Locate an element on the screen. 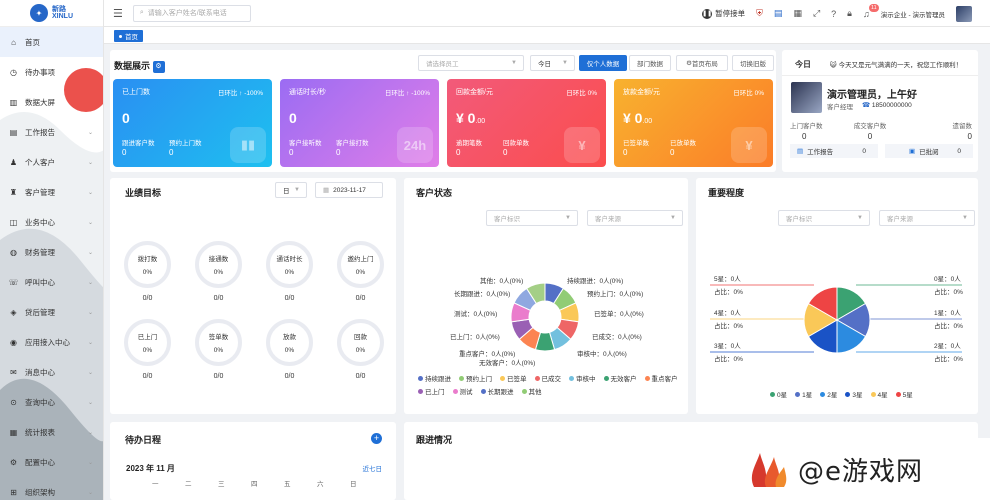  company-name: 演示企业 - 演示管理员 is located at coordinates (913, 14).